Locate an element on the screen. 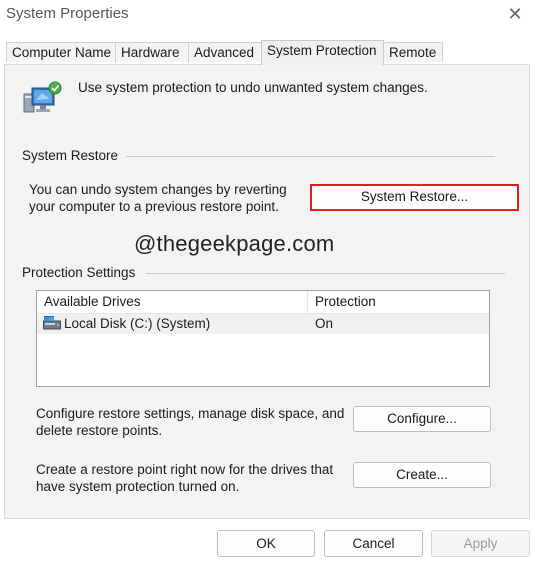  tab-remote: Remote is located at coordinates (413, 52).